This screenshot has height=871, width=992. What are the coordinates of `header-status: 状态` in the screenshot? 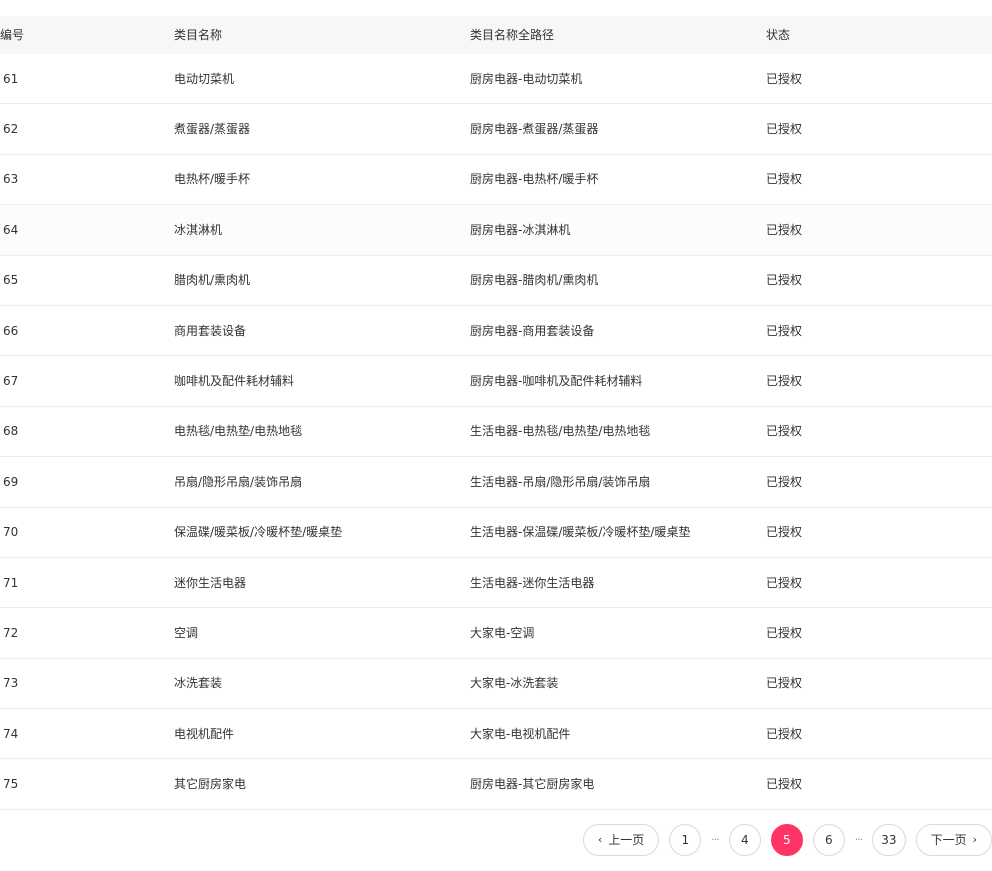 It's located at (778, 35).